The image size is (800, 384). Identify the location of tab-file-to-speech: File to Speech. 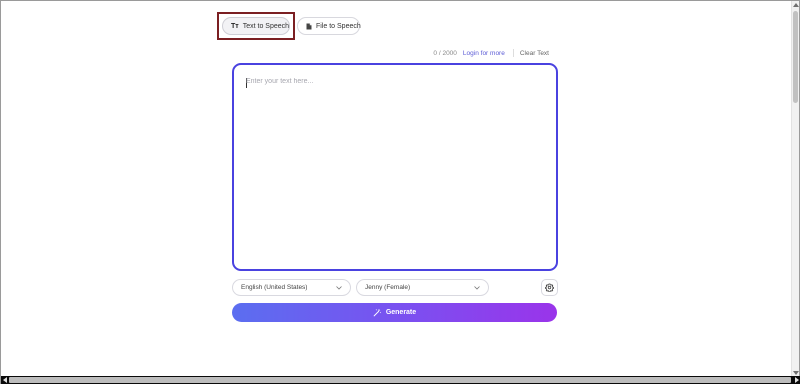
(329, 26).